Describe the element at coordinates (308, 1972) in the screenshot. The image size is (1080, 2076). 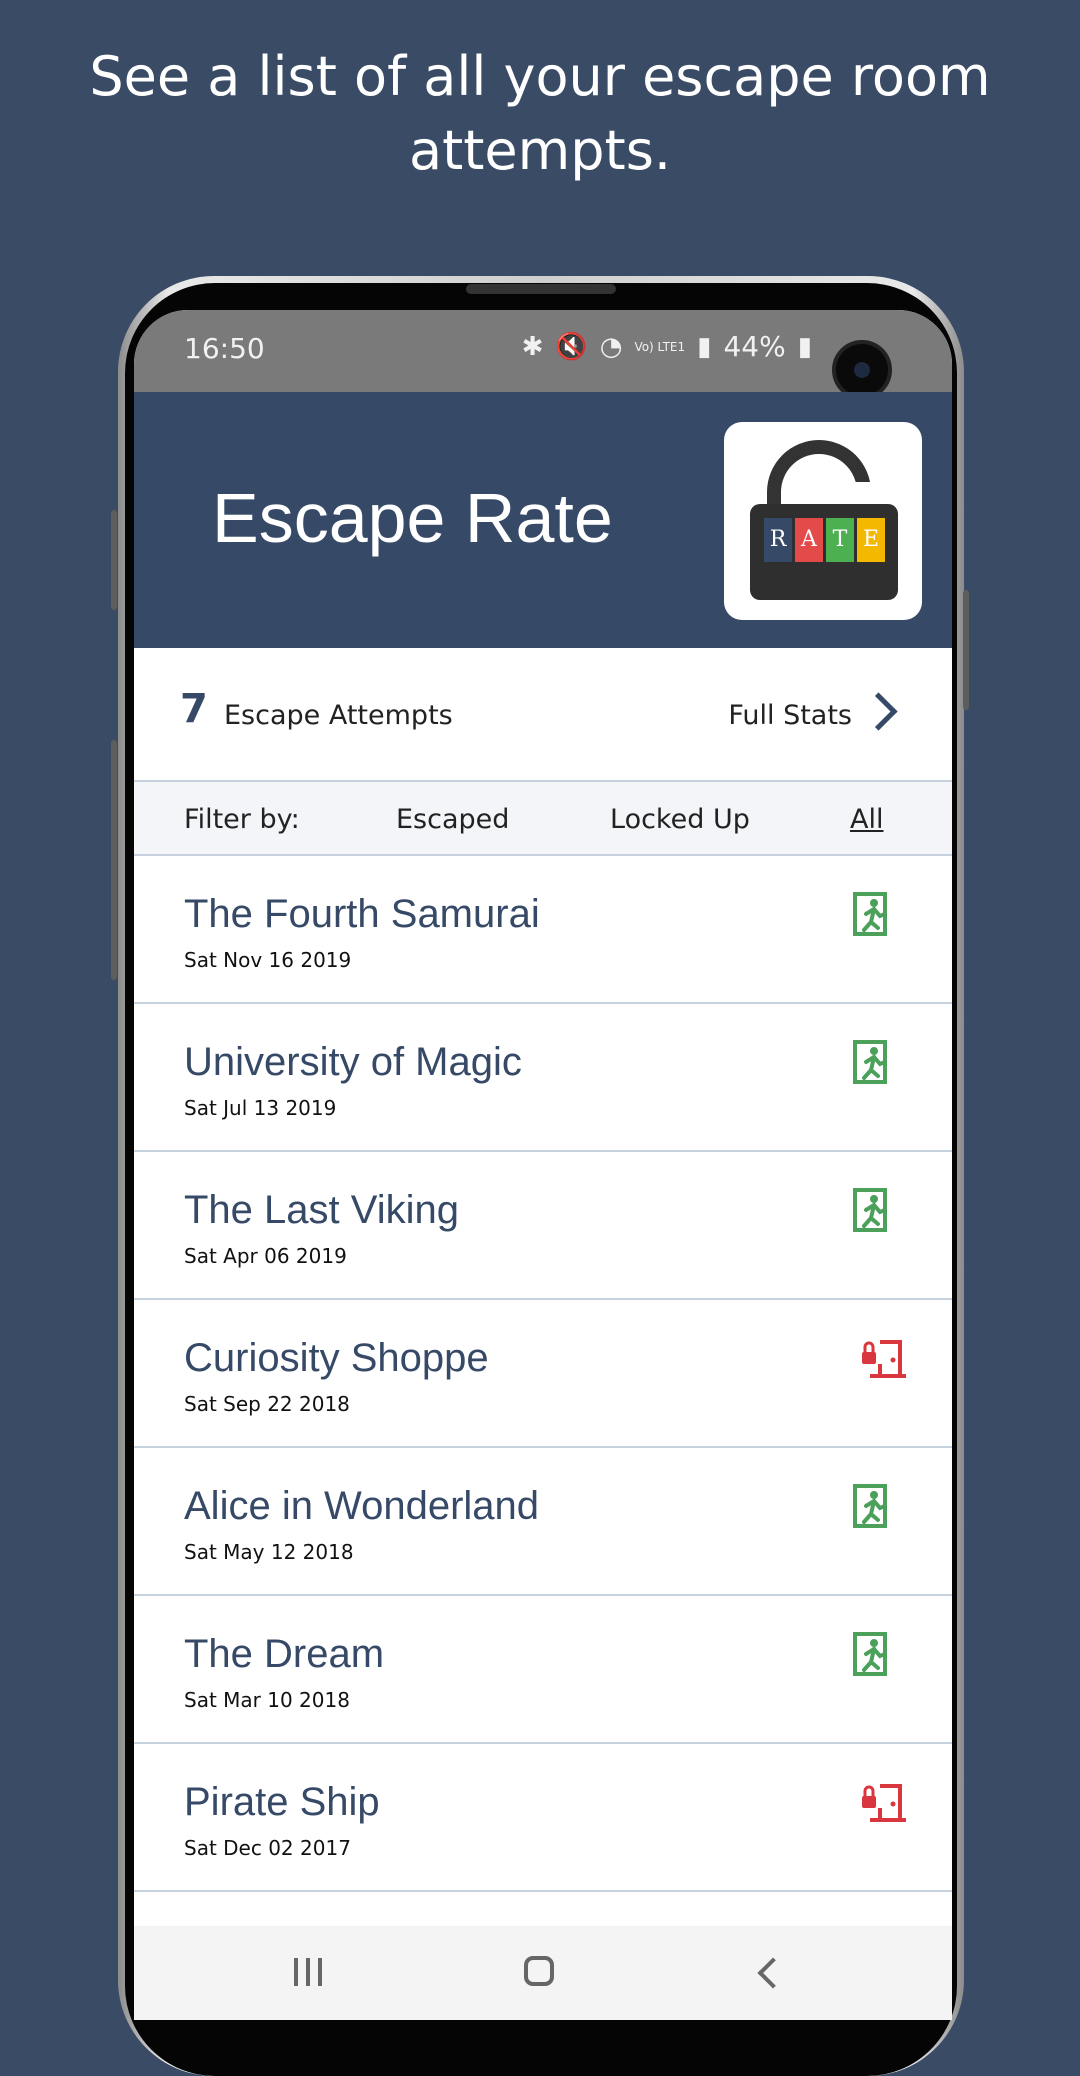
I see `recent-apps-icon` at that location.